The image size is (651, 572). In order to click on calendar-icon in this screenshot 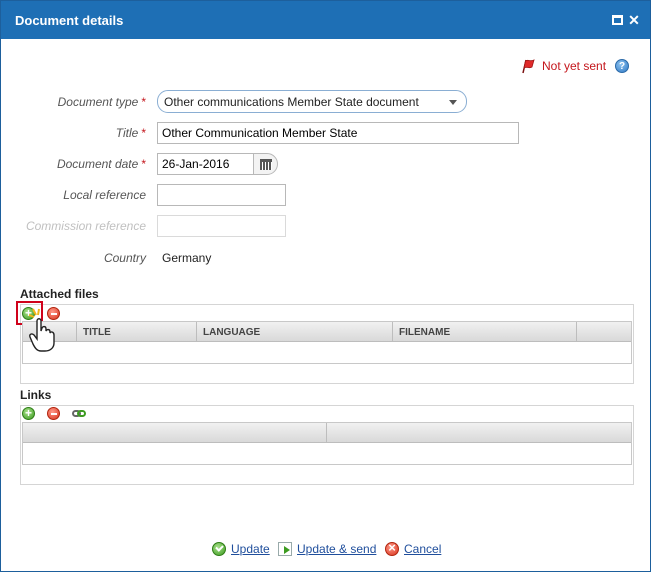, I will do `click(265, 164)`.